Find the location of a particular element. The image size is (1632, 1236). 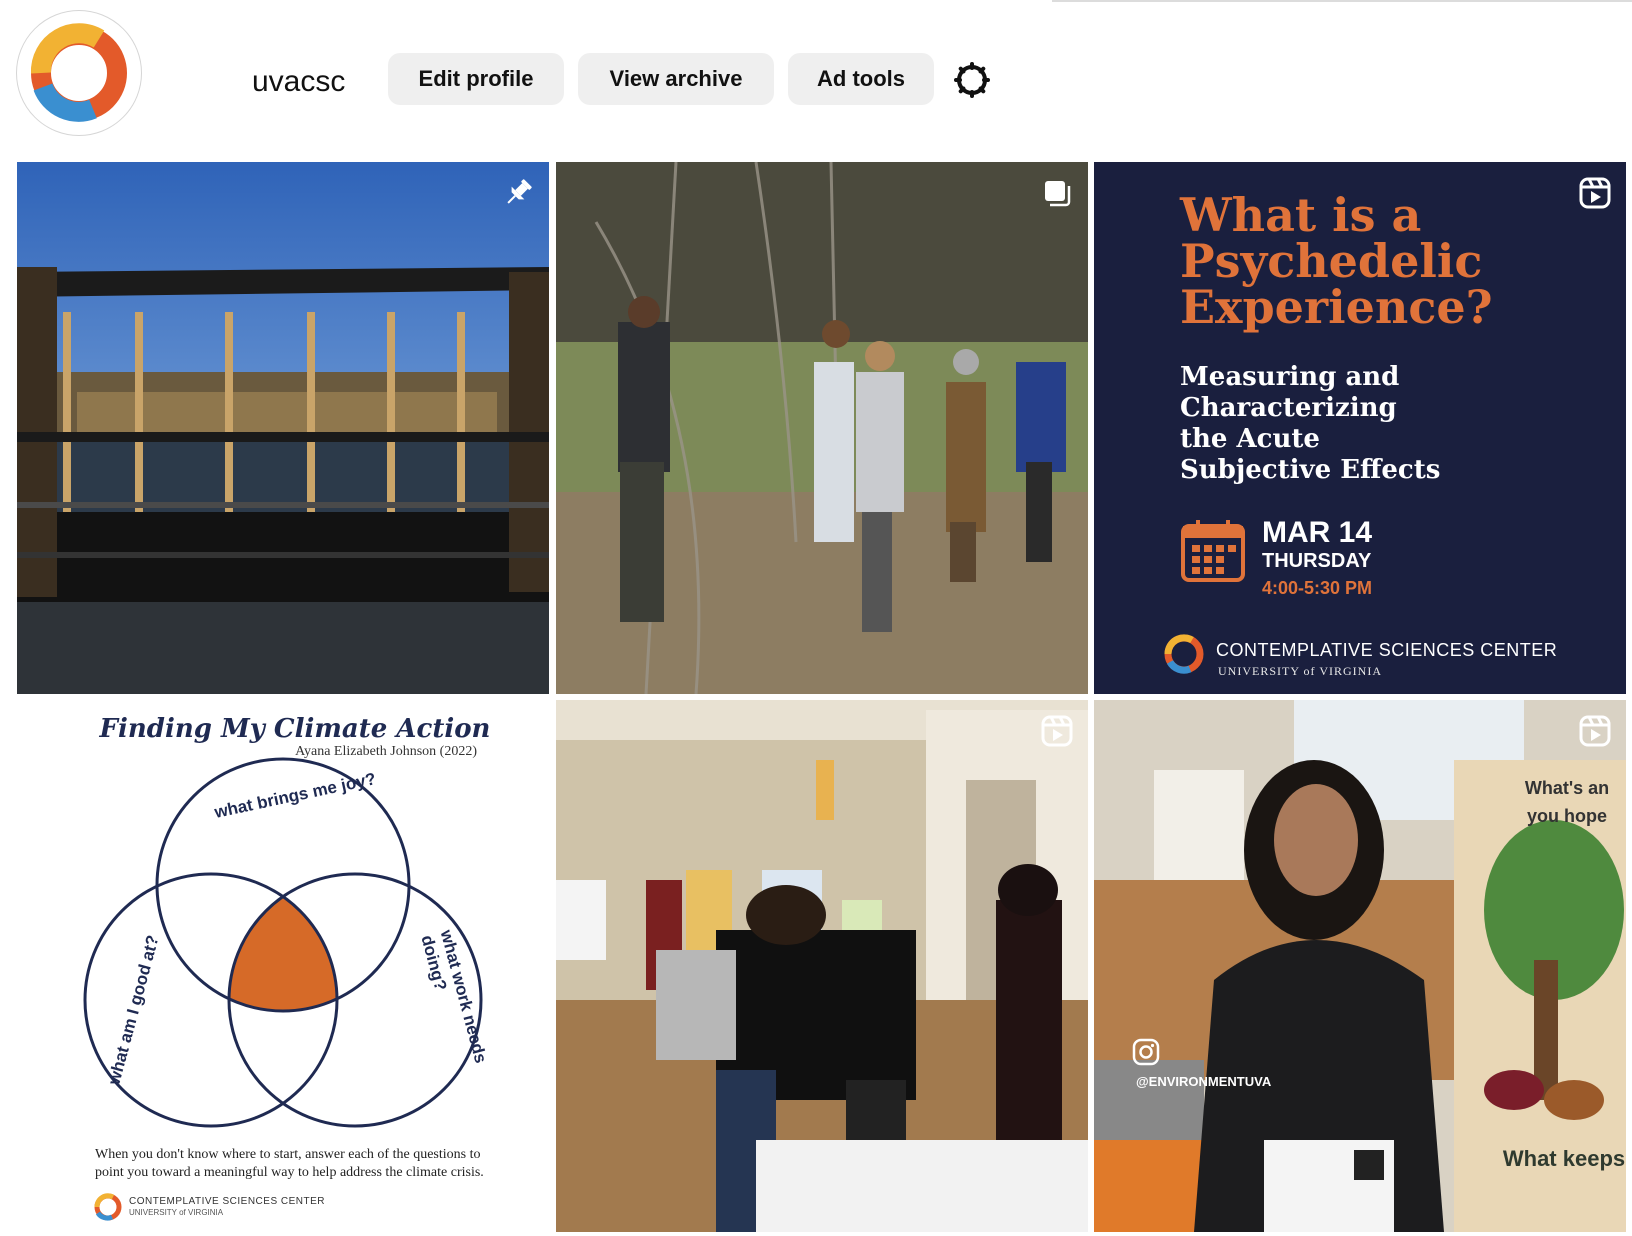

forest-photo is located at coordinates (822, 428).